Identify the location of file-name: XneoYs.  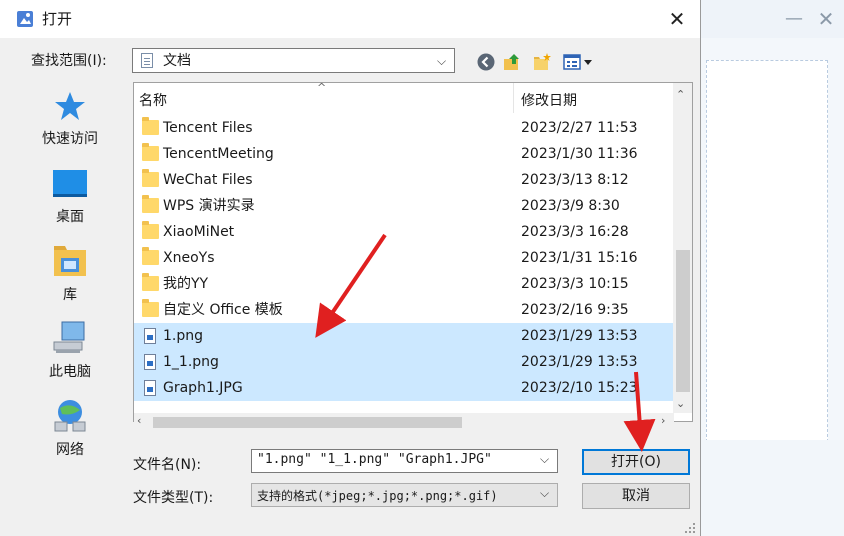
(189, 258).